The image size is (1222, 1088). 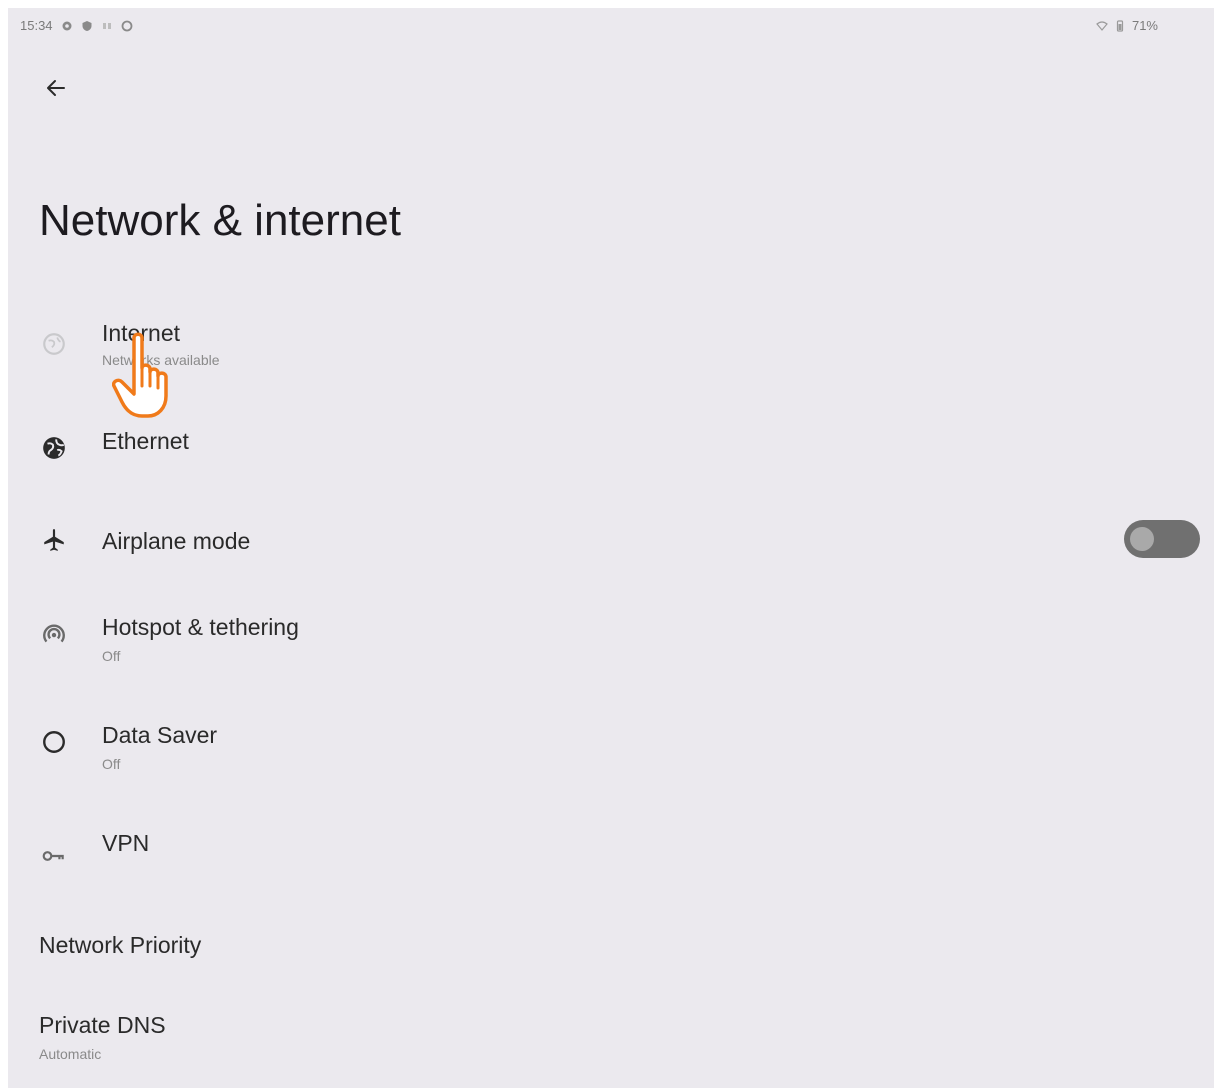 I want to click on notification-icon, so click(x=107, y=26).